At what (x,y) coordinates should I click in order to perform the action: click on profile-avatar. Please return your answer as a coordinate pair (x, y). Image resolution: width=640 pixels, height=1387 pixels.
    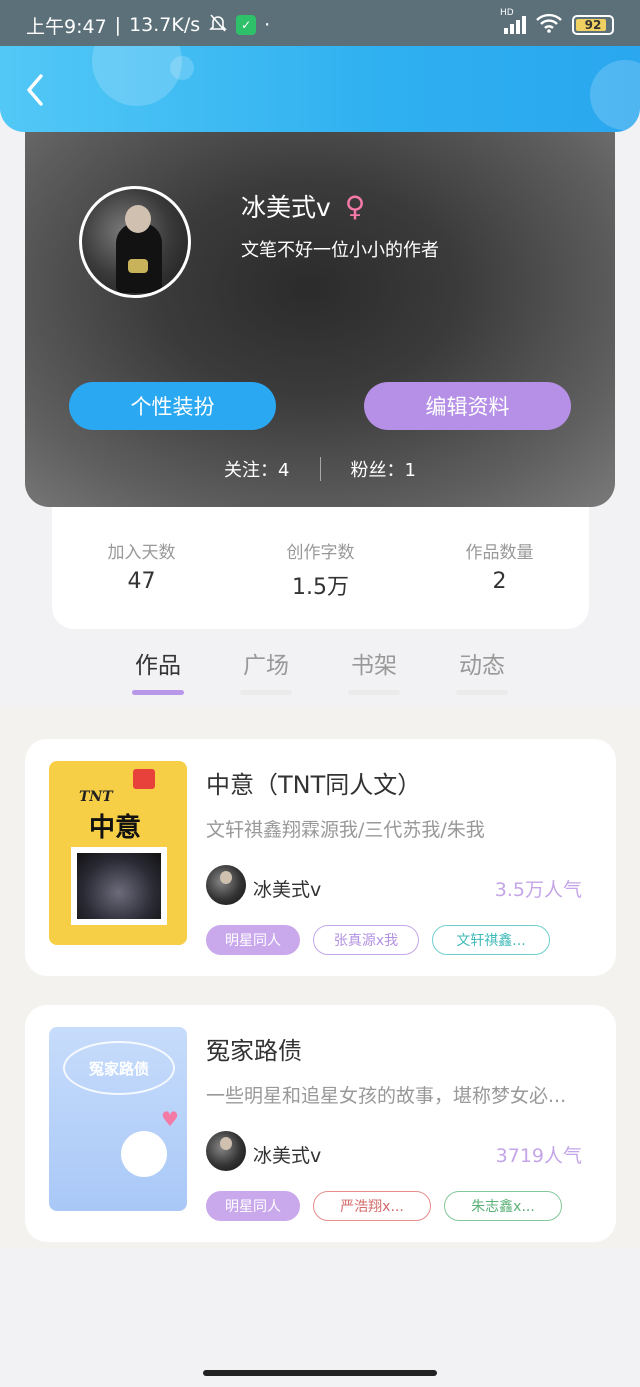
    Looking at the image, I should click on (135, 242).